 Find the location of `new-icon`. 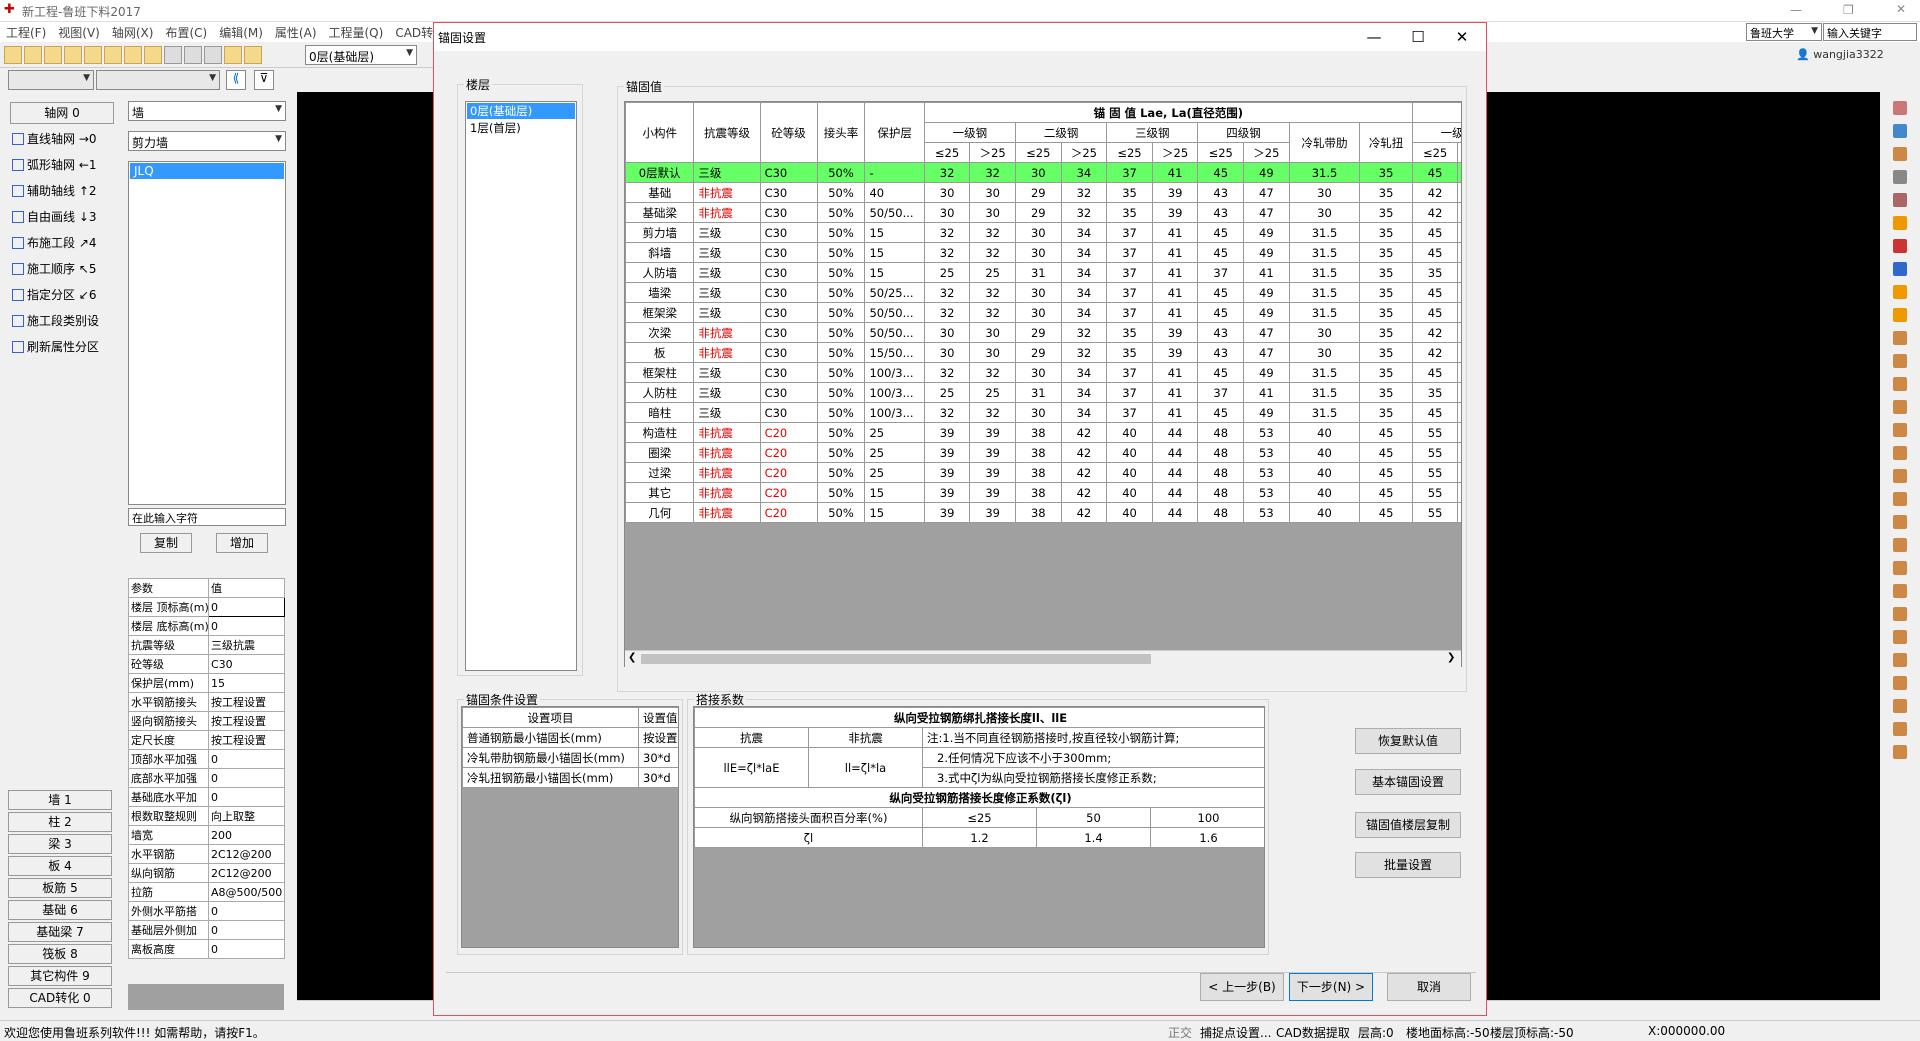

new-icon is located at coordinates (13, 55).